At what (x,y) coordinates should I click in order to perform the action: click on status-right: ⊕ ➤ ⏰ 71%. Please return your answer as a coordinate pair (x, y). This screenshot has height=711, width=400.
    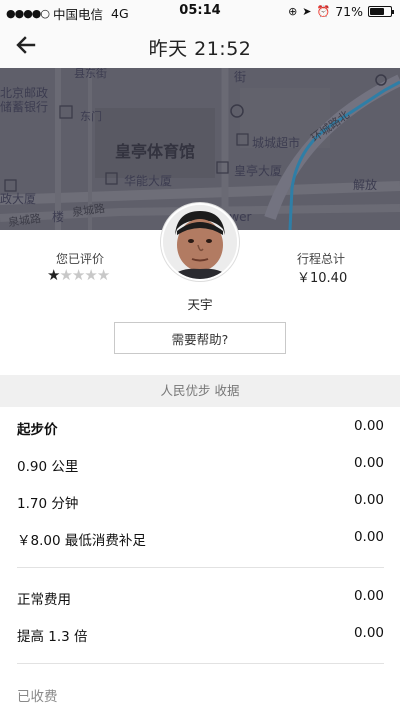
    Looking at the image, I should click on (341, 11).